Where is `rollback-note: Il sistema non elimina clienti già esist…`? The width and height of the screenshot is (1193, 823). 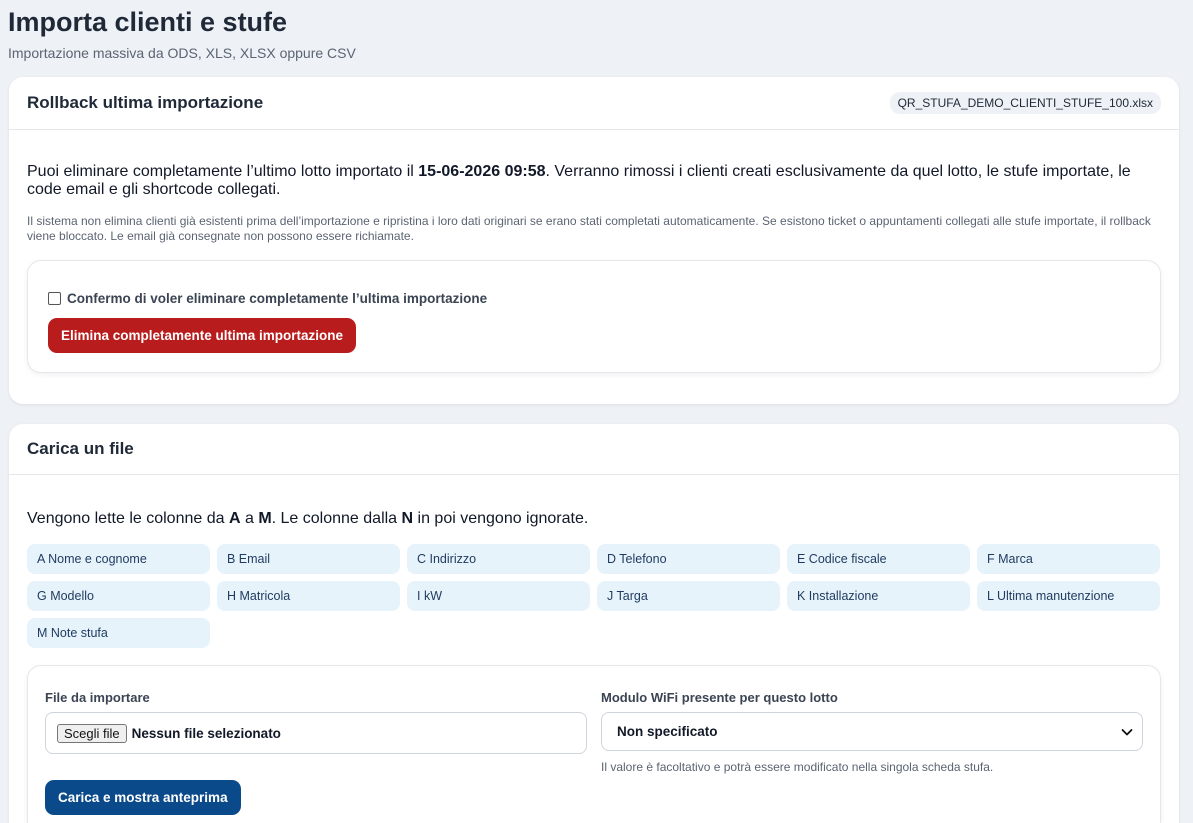 rollback-note: Il sistema non elimina clienti già esist… is located at coordinates (589, 228).